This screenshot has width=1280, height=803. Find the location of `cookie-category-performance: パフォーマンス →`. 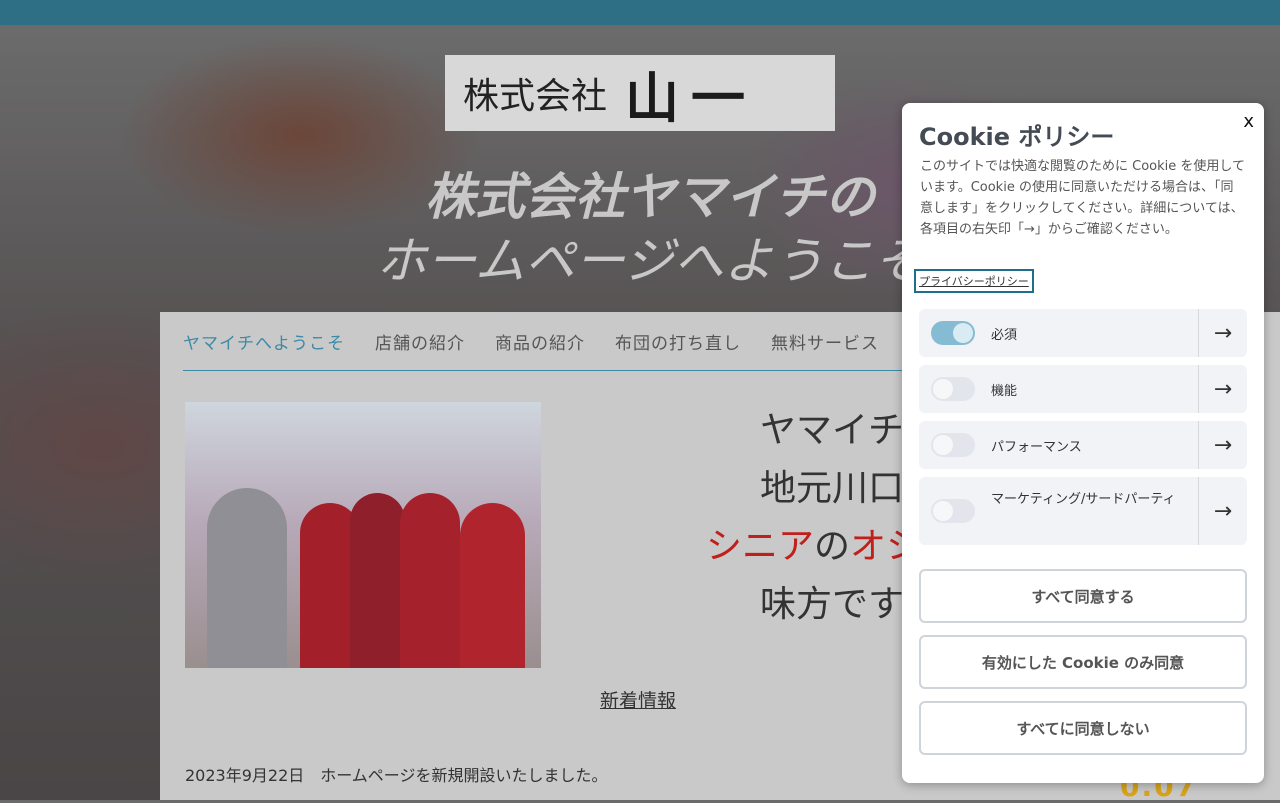

cookie-category-performance: パフォーマンス → is located at coordinates (1083, 445).